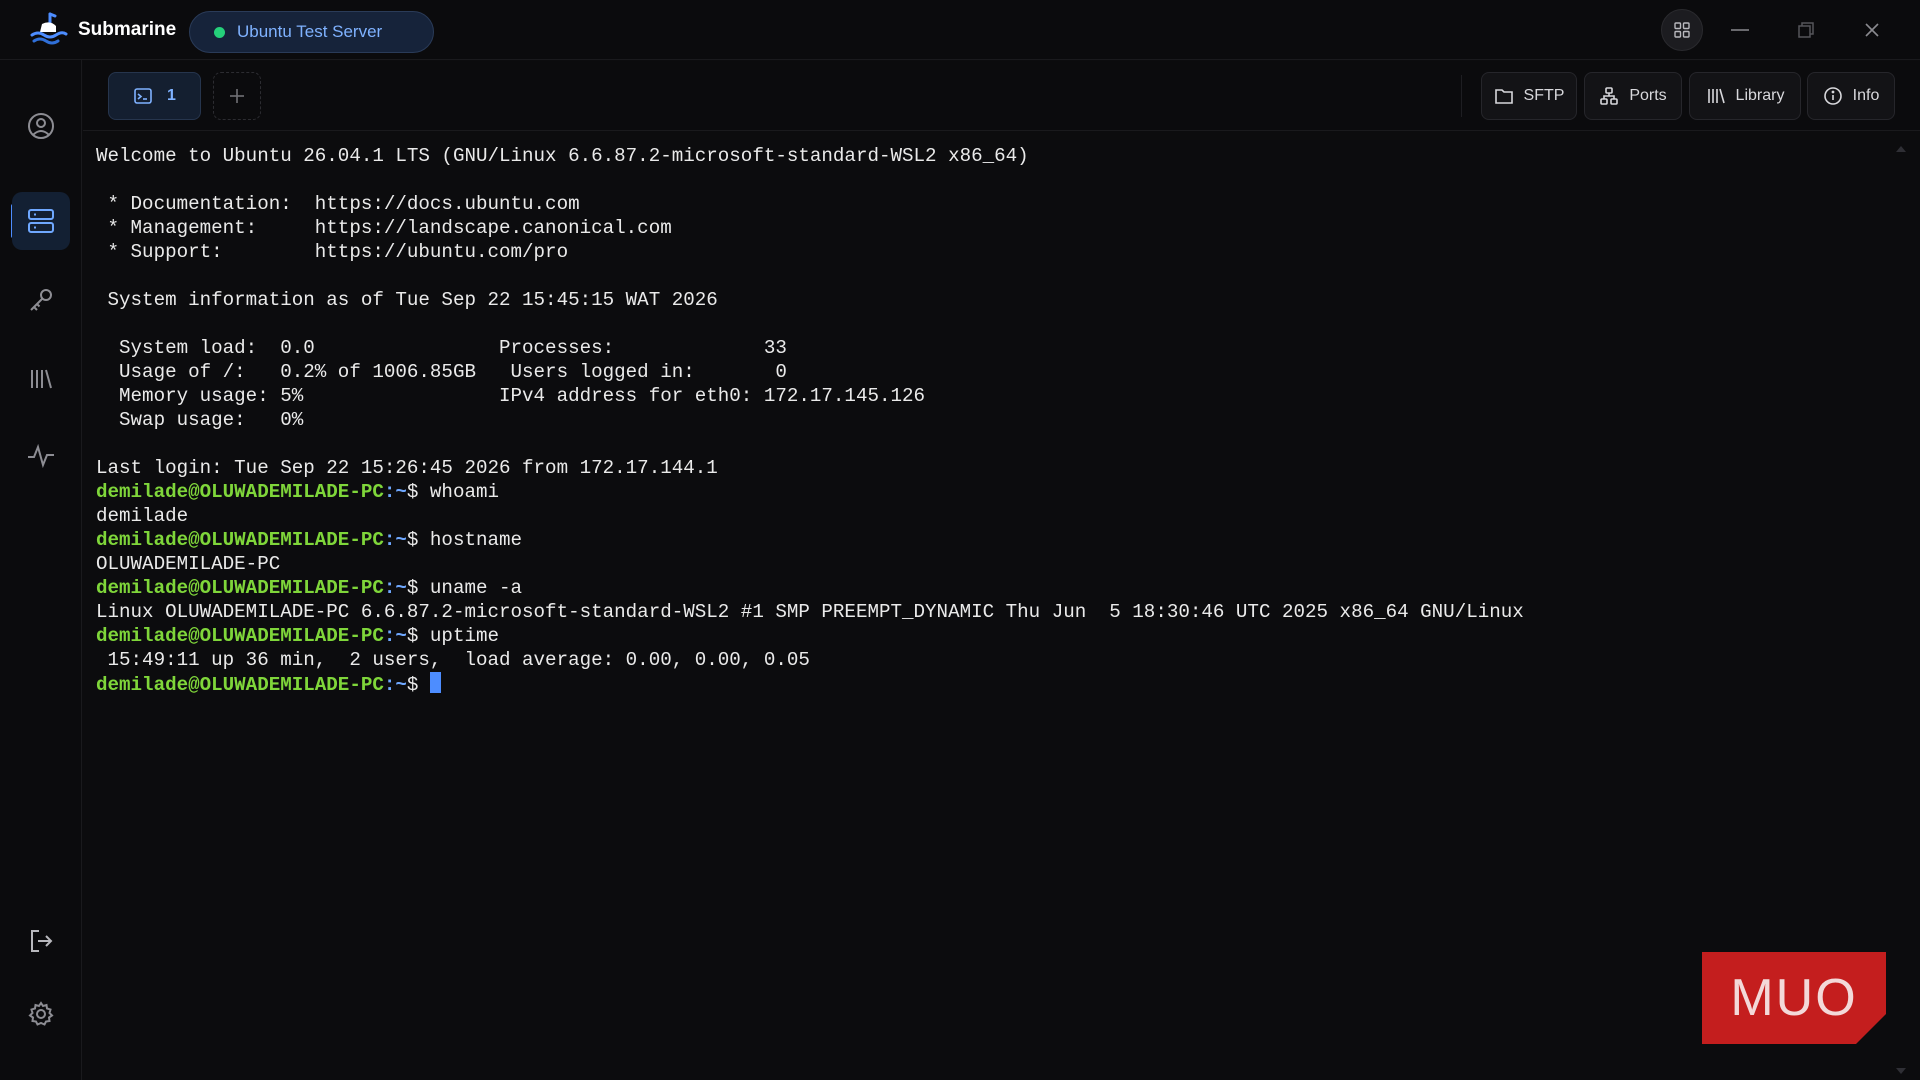  What do you see at coordinates (1544, 95) in the screenshot?
I see `sftp-label: SFTP` at bounding box center [1544, 95].